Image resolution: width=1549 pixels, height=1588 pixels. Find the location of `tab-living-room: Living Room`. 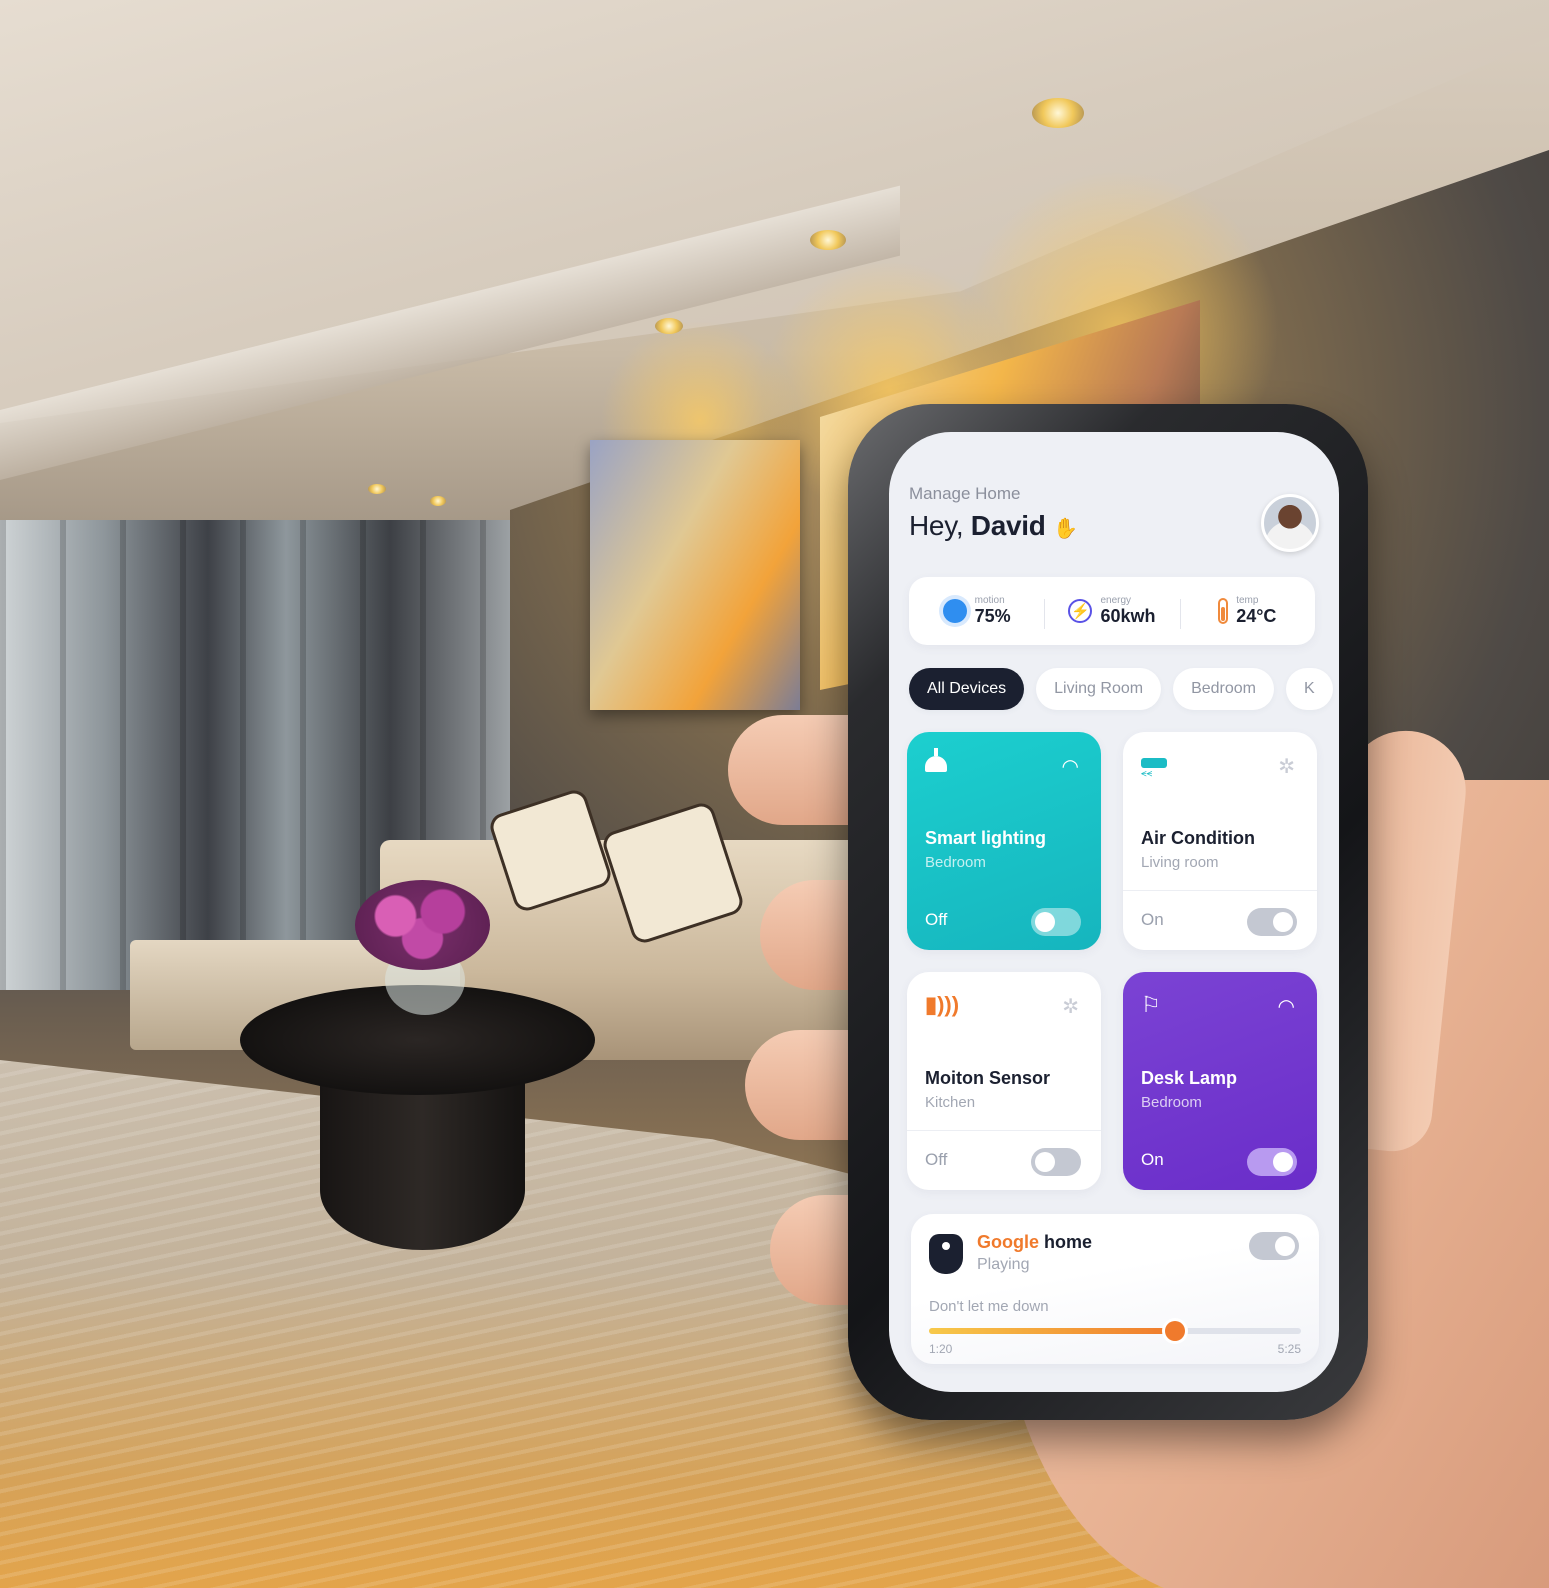

tab-living-room: Living Room is located at coordinates (1099, 689).